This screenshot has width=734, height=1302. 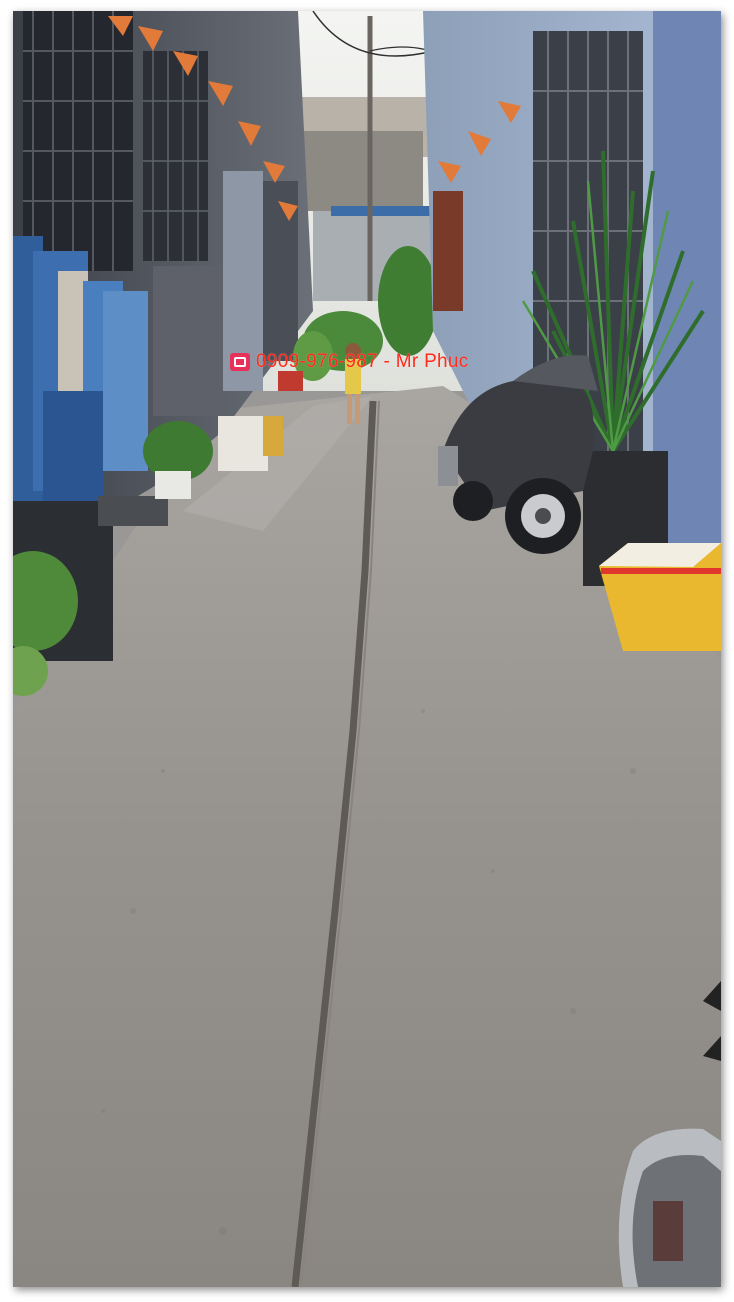 I want to click on watermark-text: 0909-976-987 - Mr Phuc, so click(x=362, y=362).